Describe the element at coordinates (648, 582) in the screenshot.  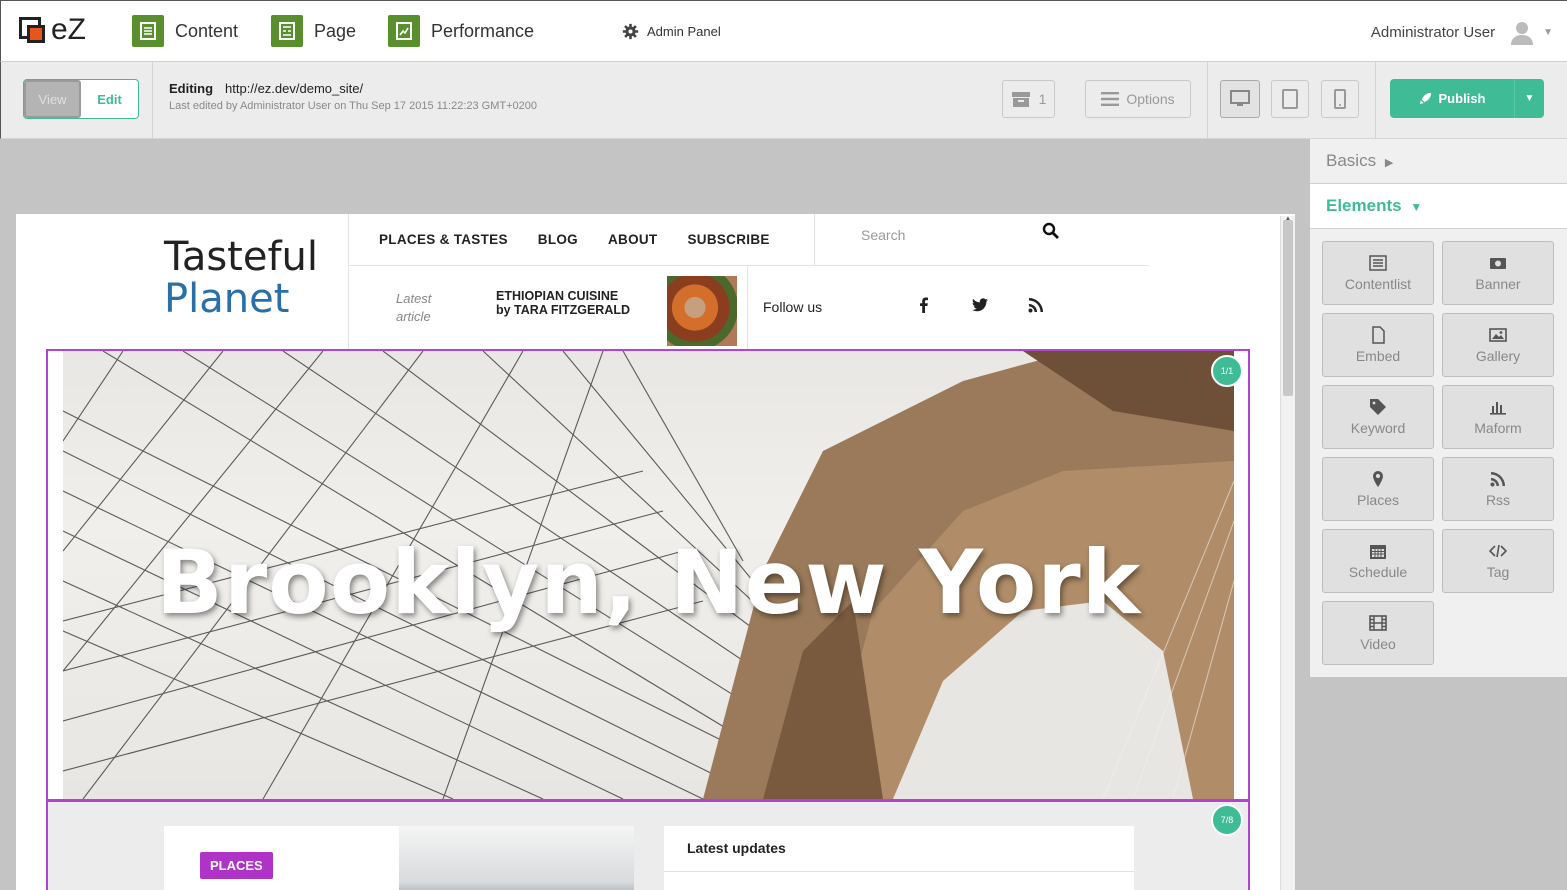
I see `hero-title: Brooklyn, New York` at that location.